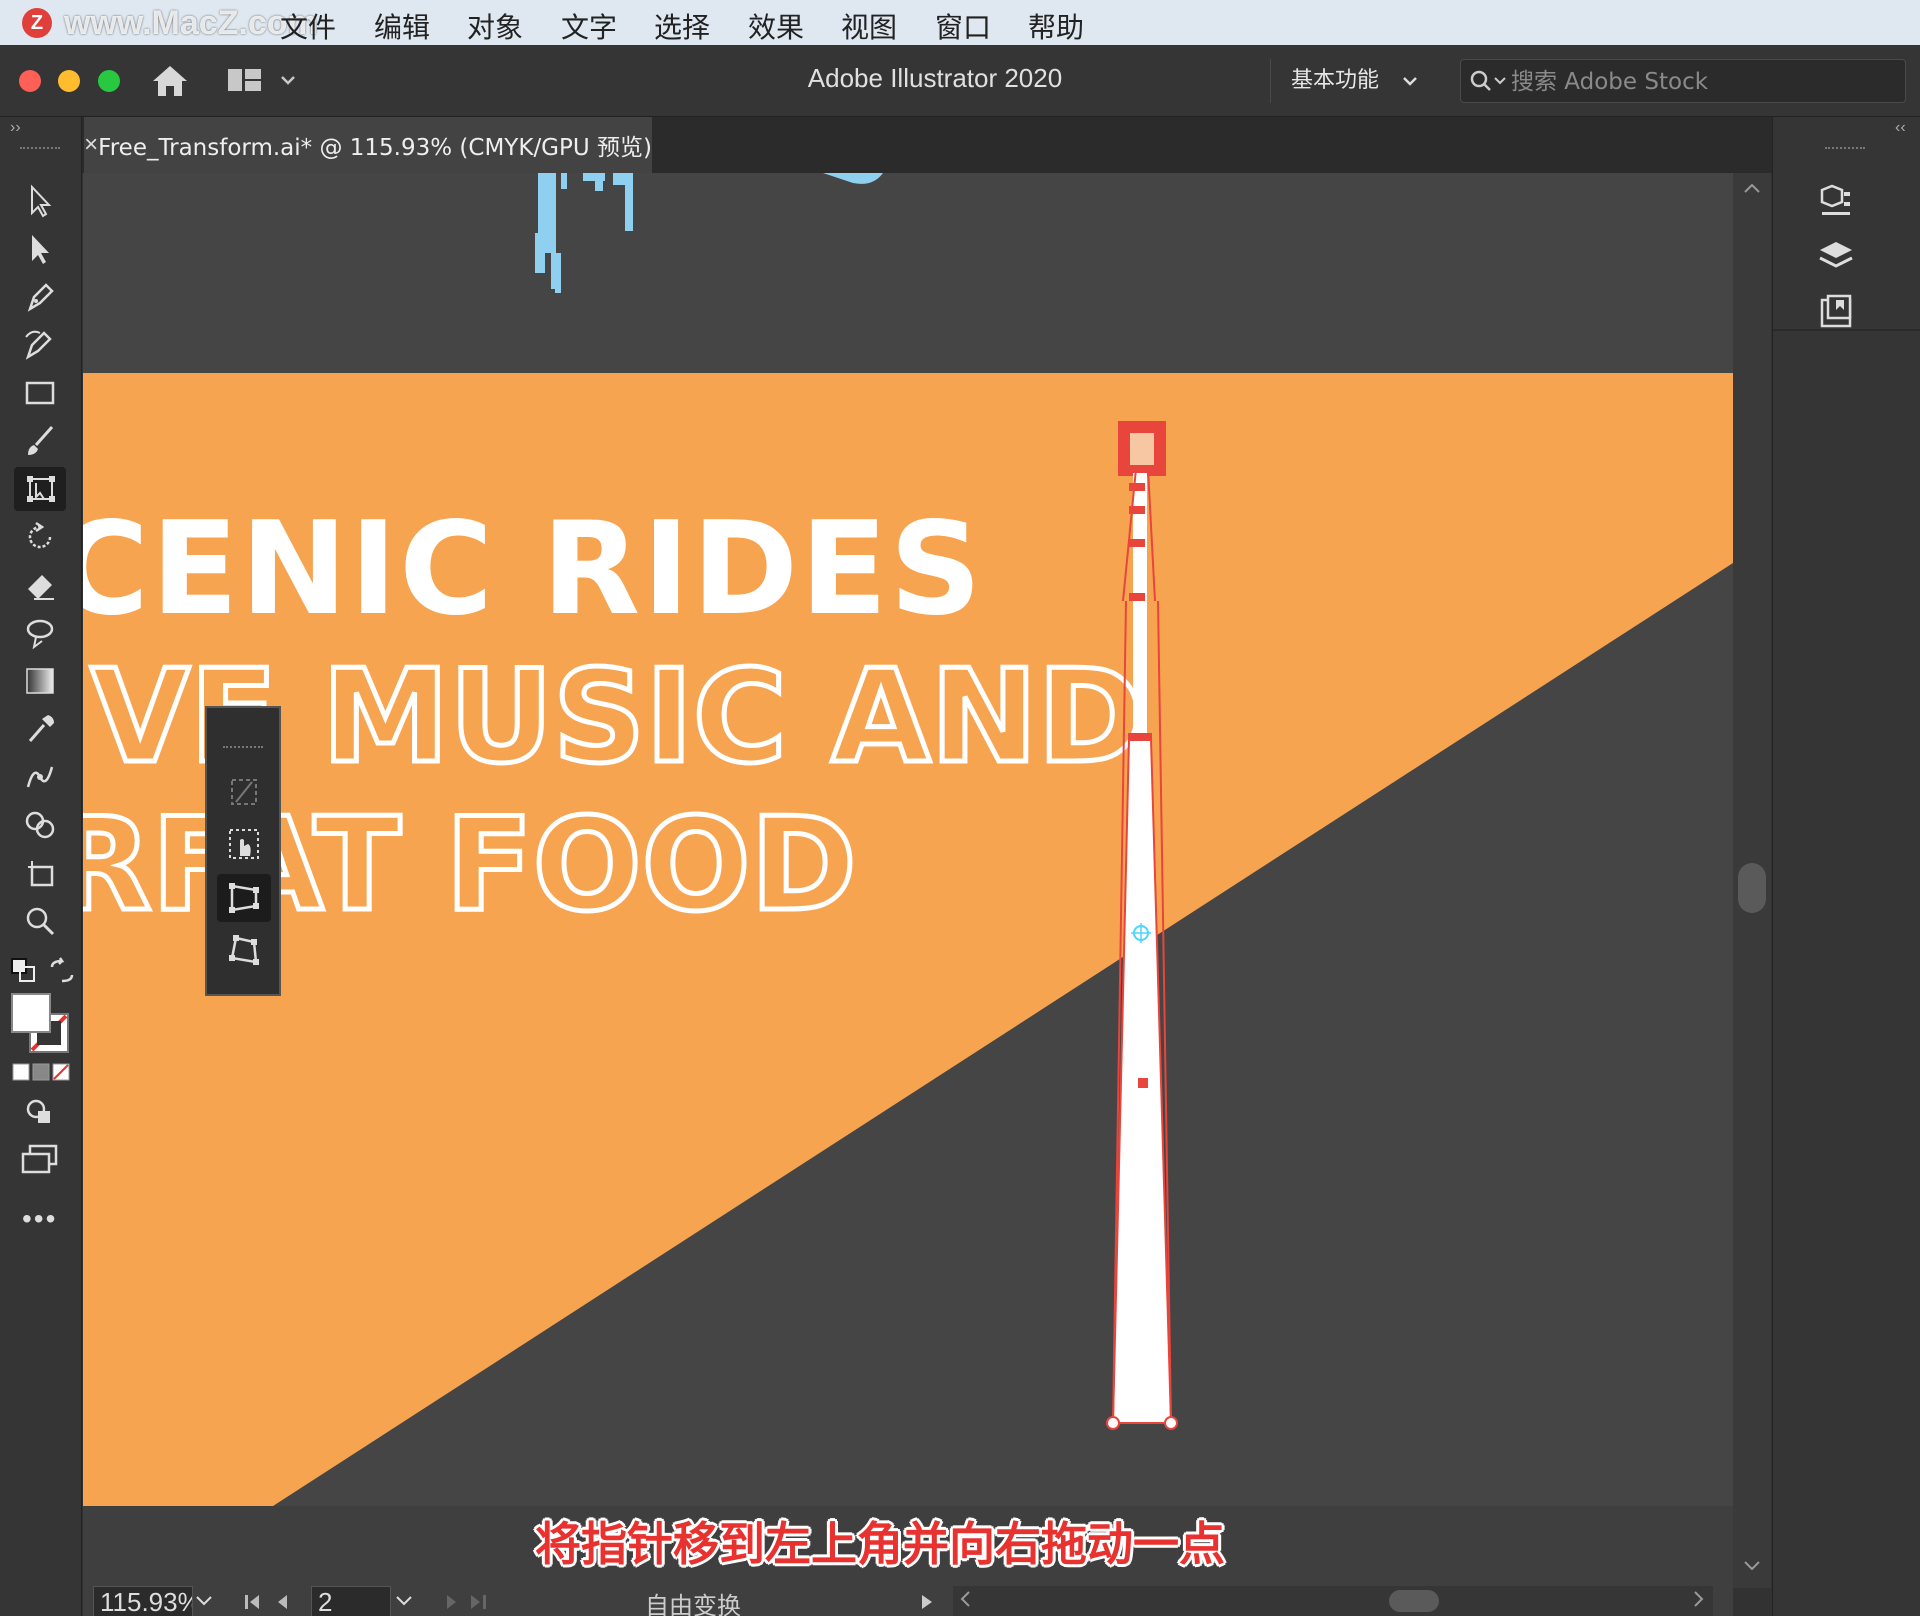  Describe the element at coordinates (693, 1604) in the screenshot. I see `status-tool-name: 自由变换` at that location.